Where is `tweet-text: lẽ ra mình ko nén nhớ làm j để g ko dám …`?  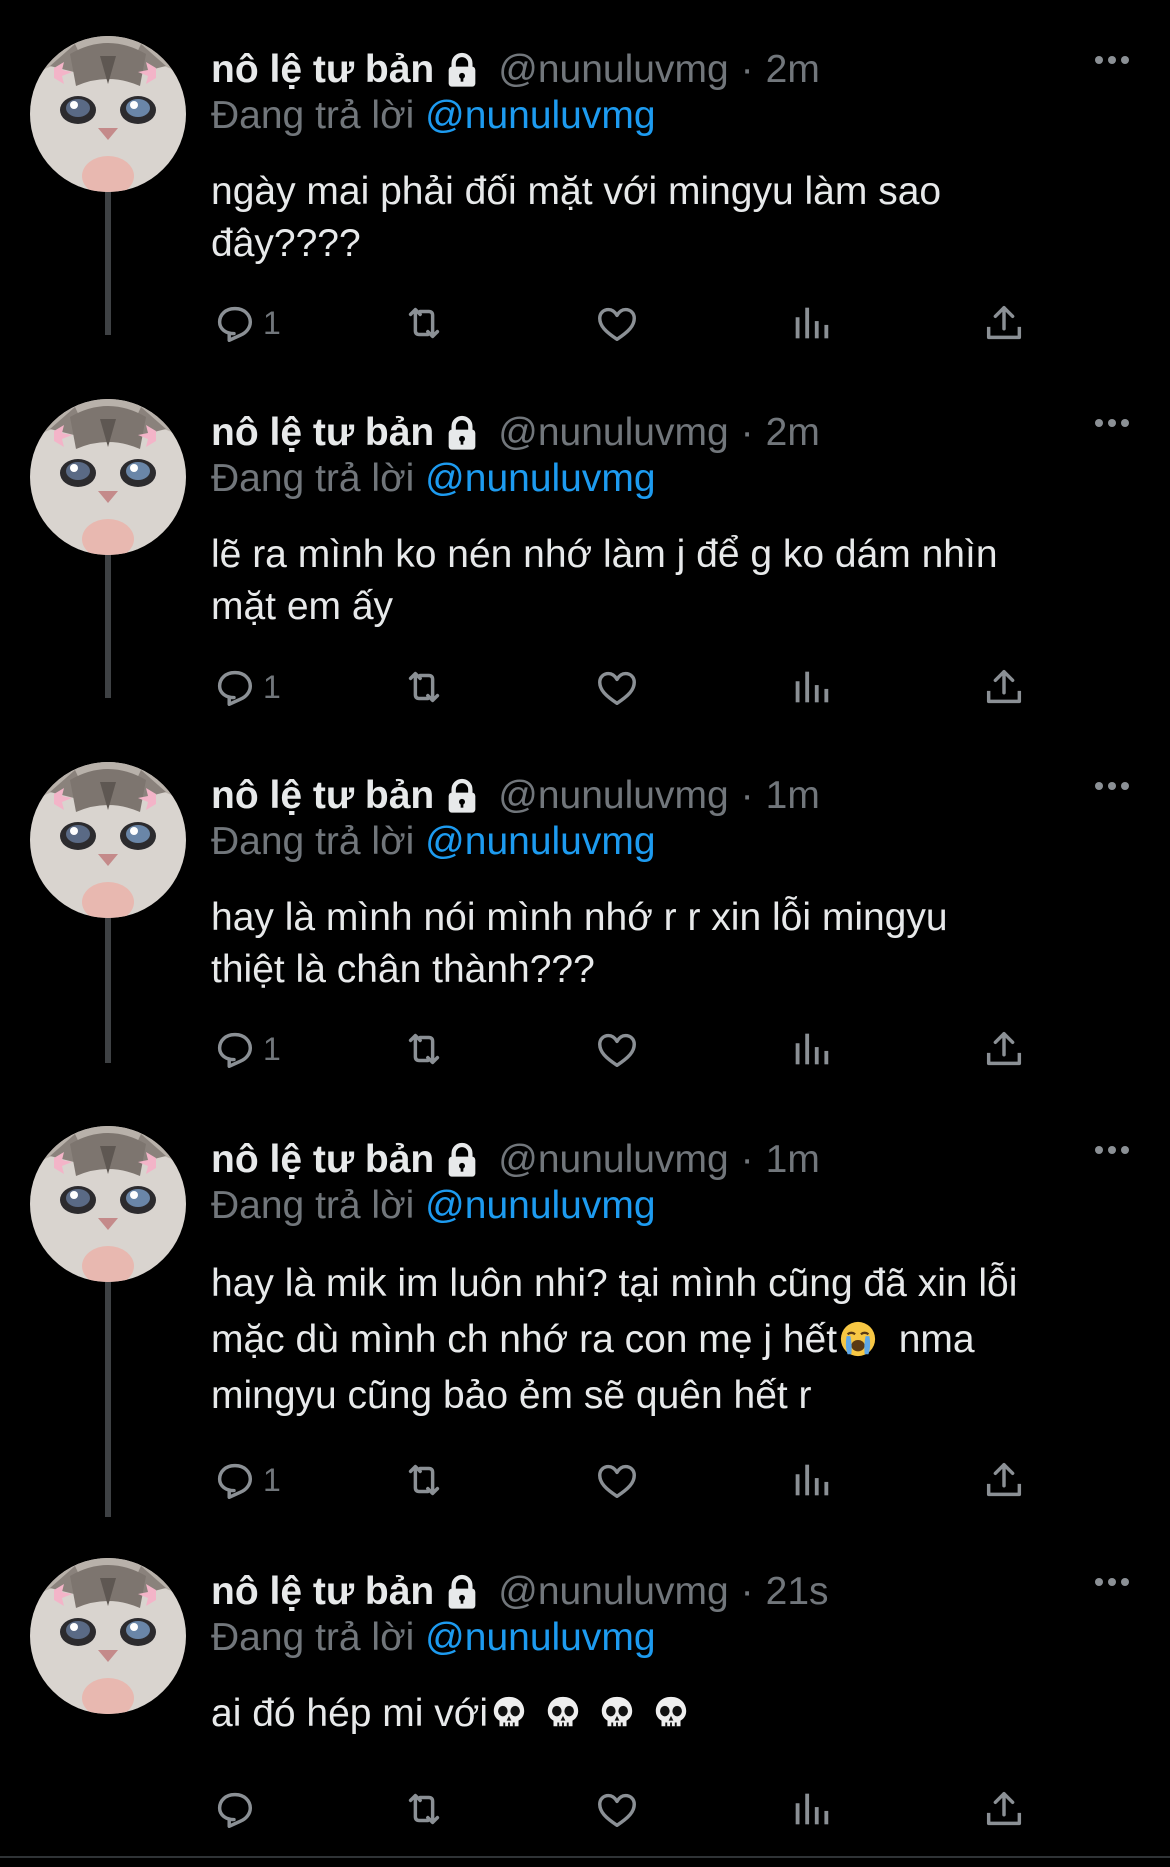 tweet-text: lẽ ra mình ko nén nhớ làm j để g ko dám … is located at coordinates (676, 581).